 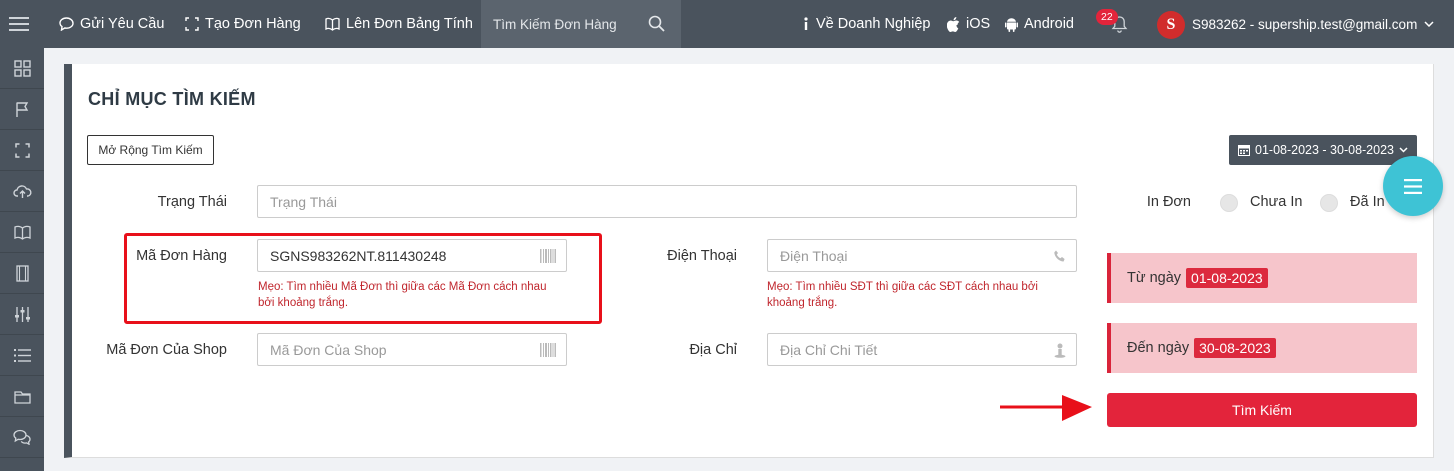 I want to click on nav-send-request-label: Gửi Yêu Cầu, so click(x=122, y=24).